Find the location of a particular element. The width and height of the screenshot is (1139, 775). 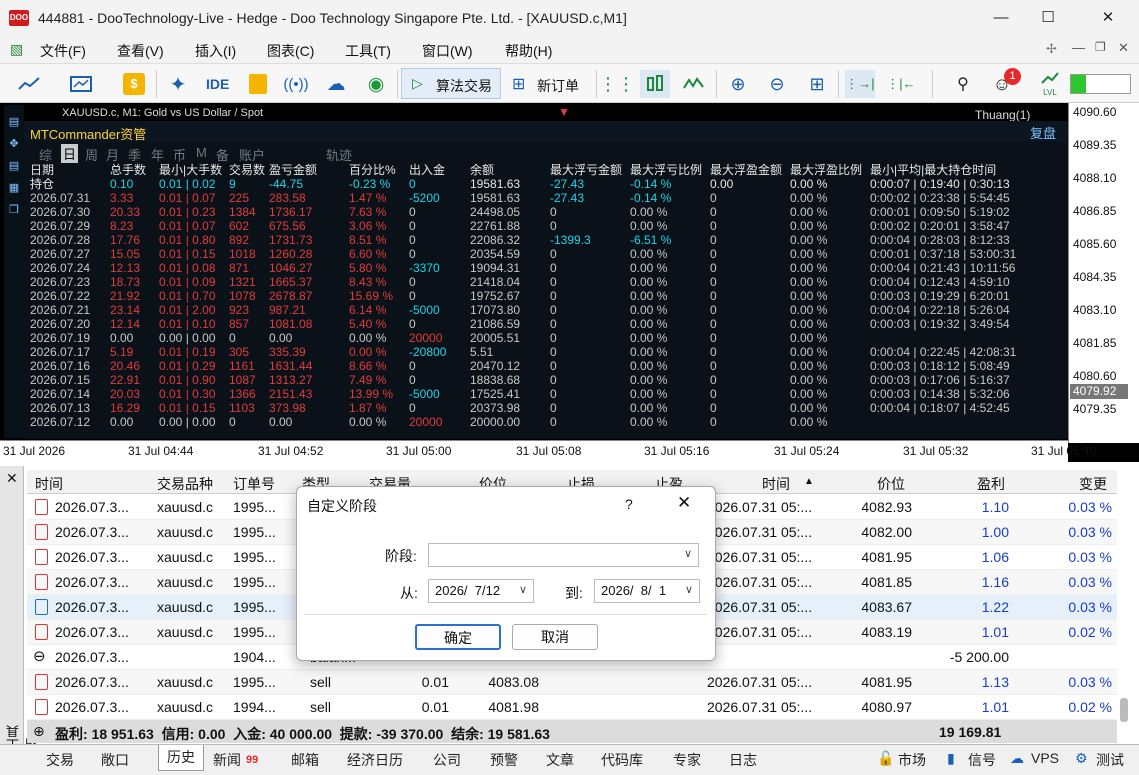

chart-menu-icon: ▧ is located at coordinates (16, 49).